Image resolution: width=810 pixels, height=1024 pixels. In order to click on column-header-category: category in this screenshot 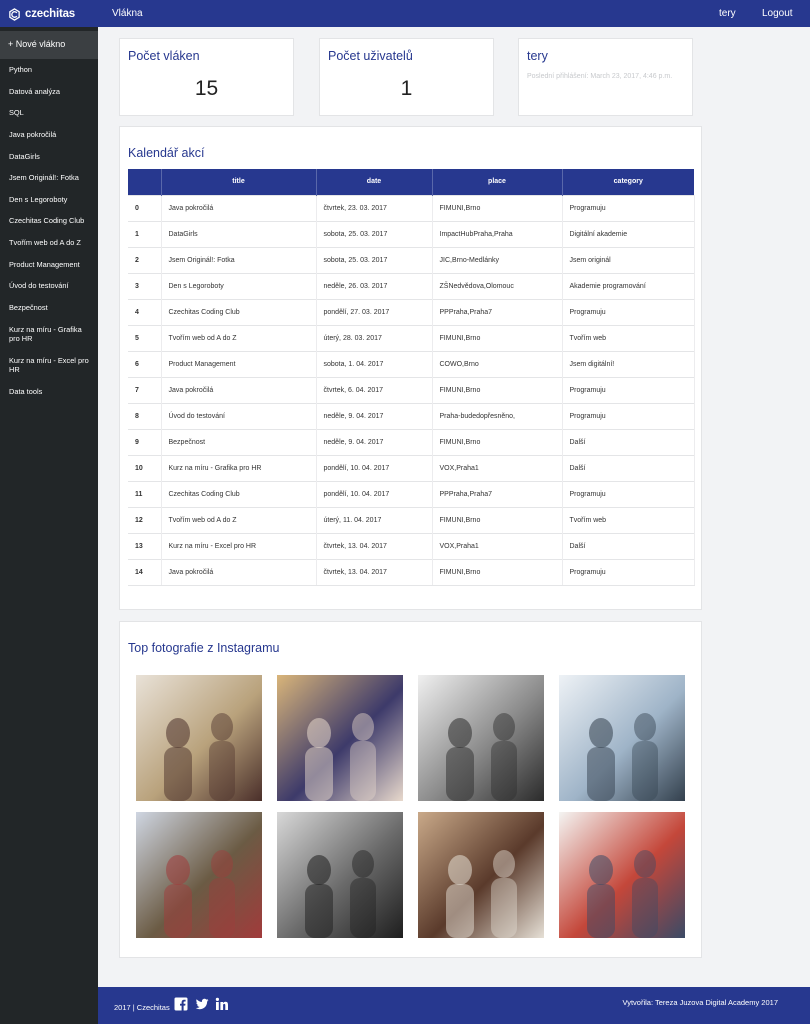, I will do `click(628, 182)`.